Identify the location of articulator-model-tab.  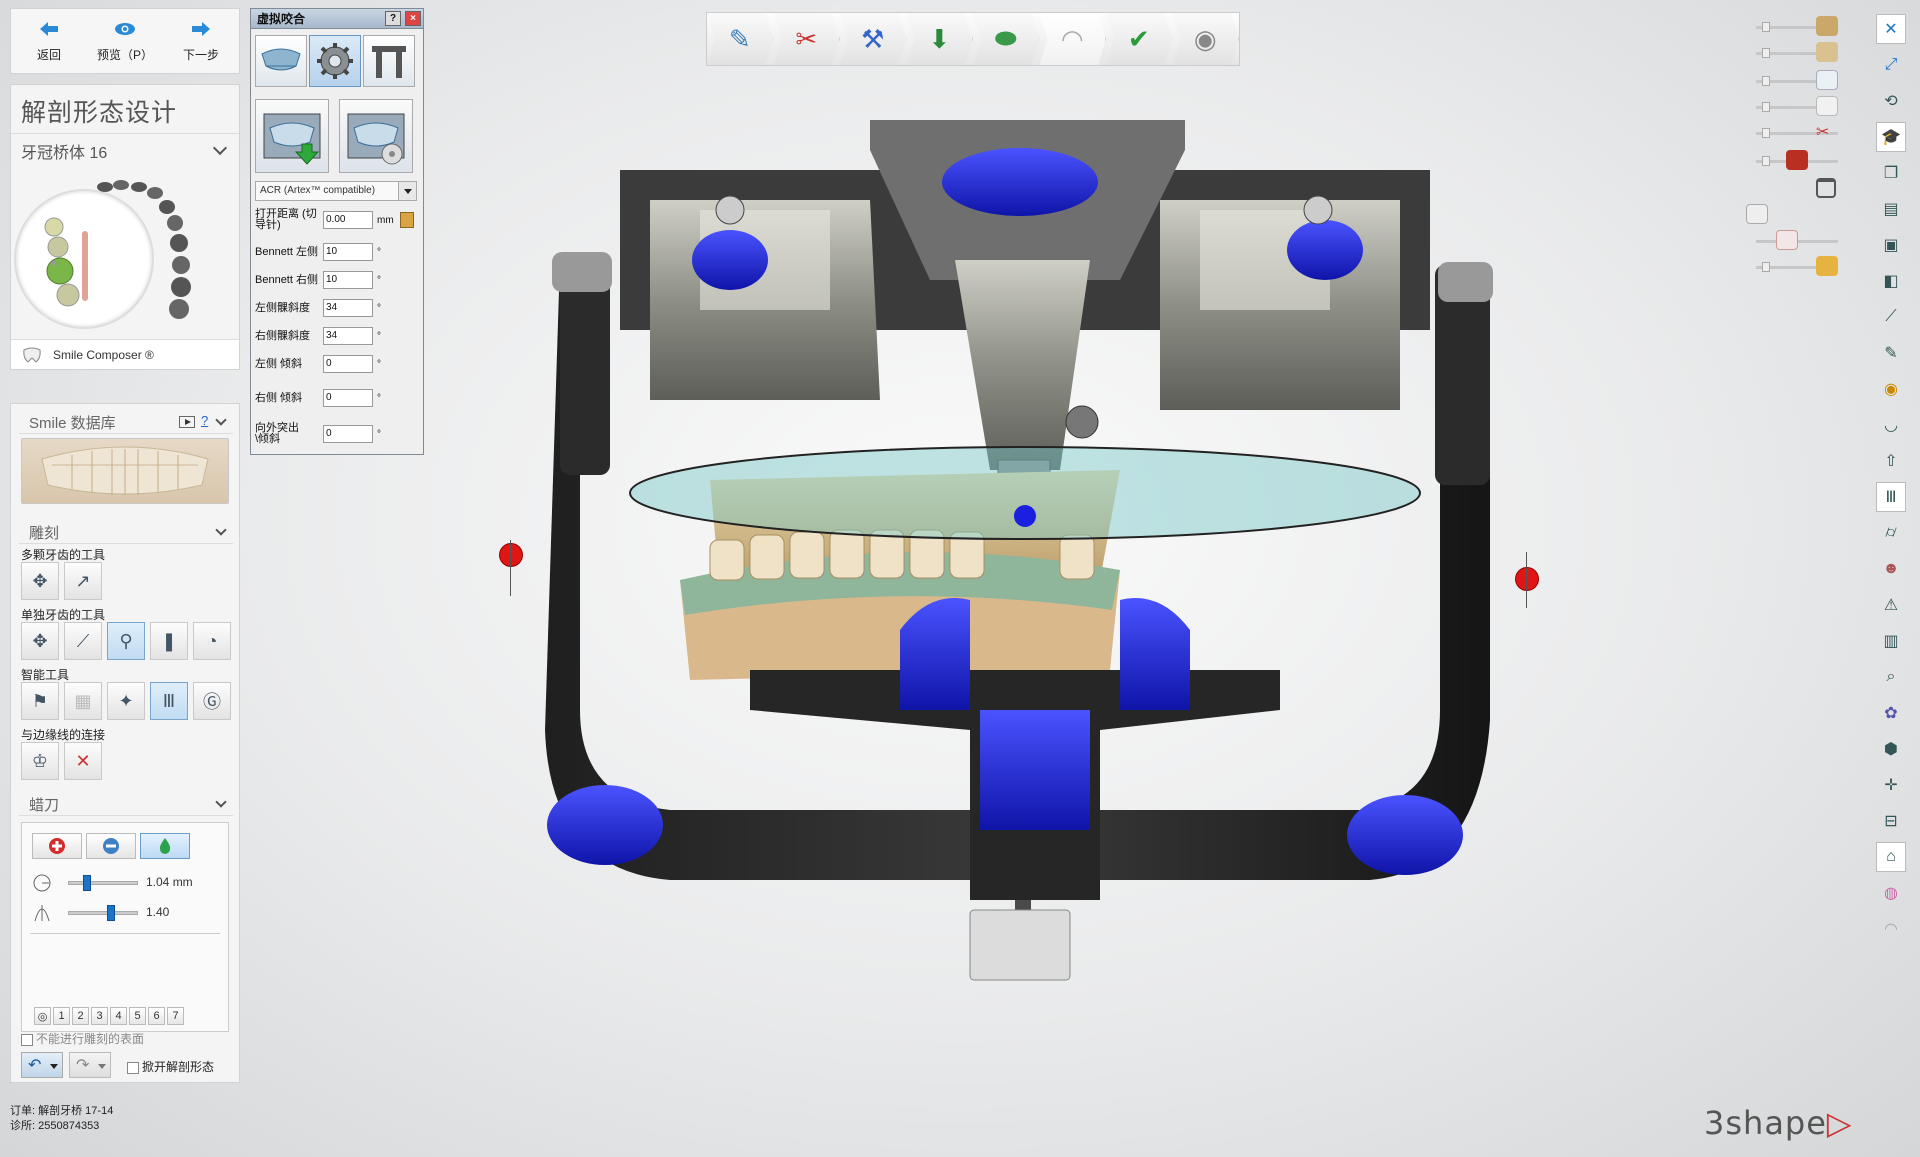
(389, 61).